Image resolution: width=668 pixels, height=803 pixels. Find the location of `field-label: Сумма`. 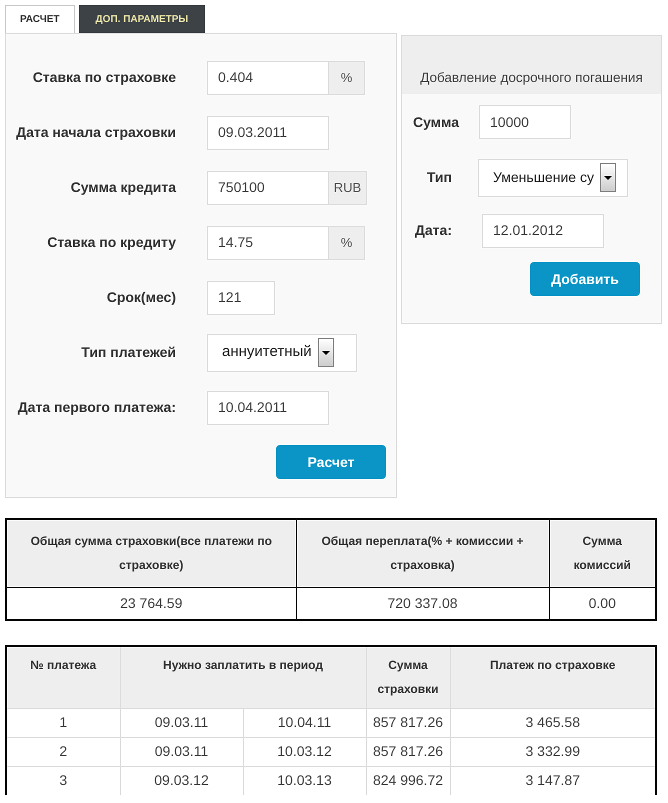

field-label: Сумма is located at coordinates (435, 122).